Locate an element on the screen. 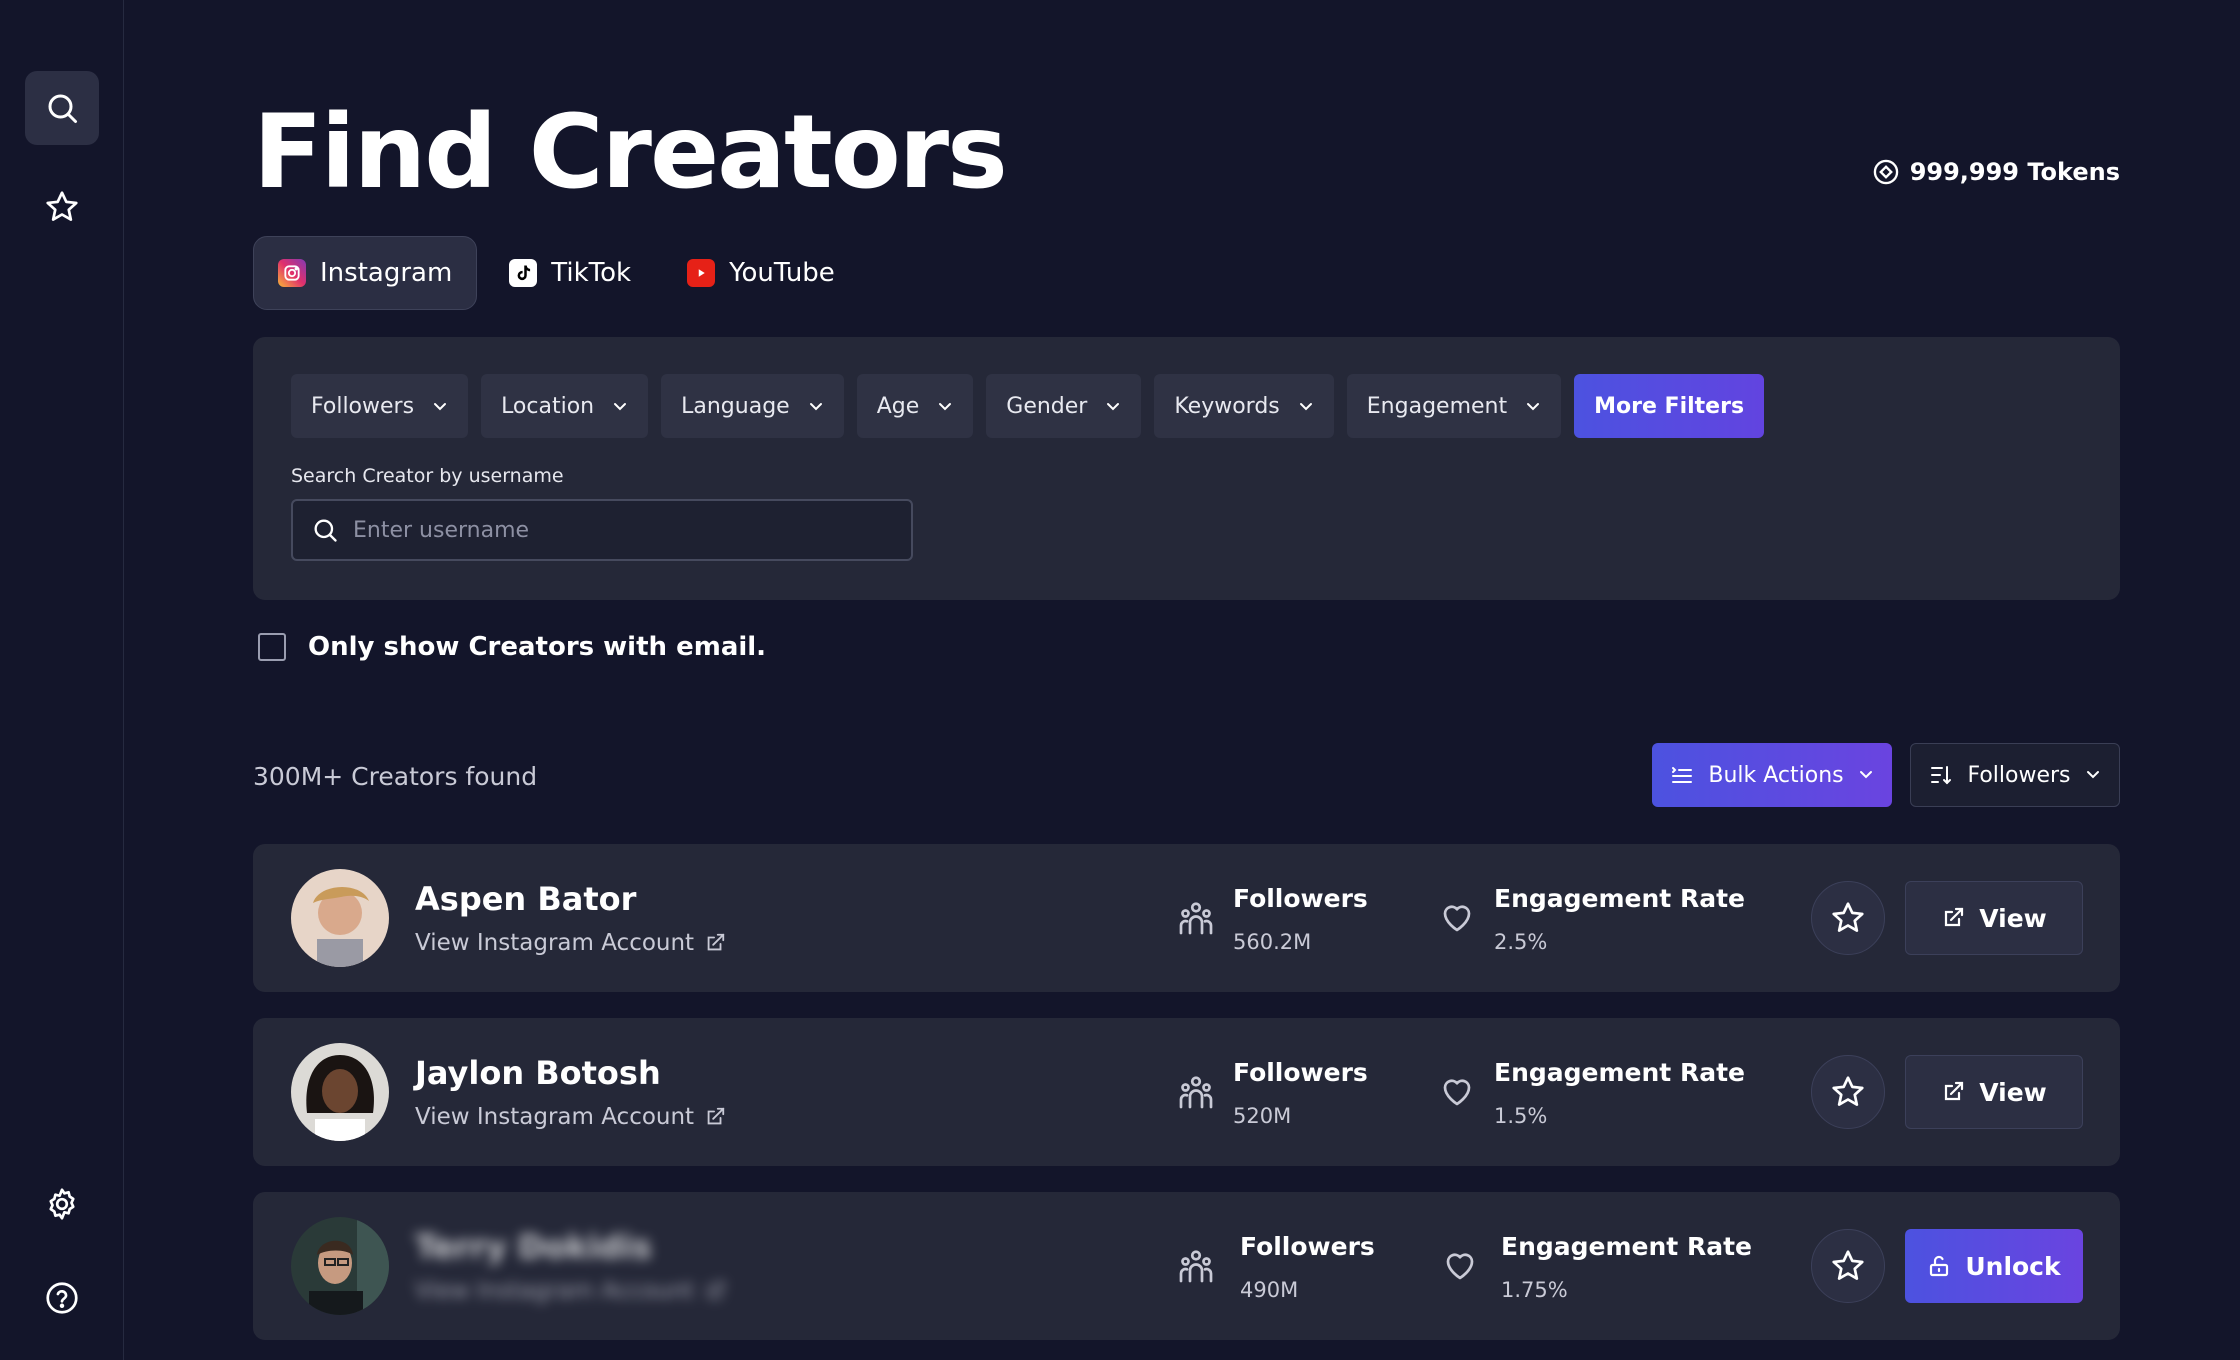 The height and width of the screenshot is (1360, 2240). sidebar-item-settings is located at coordinates (62, 1204).